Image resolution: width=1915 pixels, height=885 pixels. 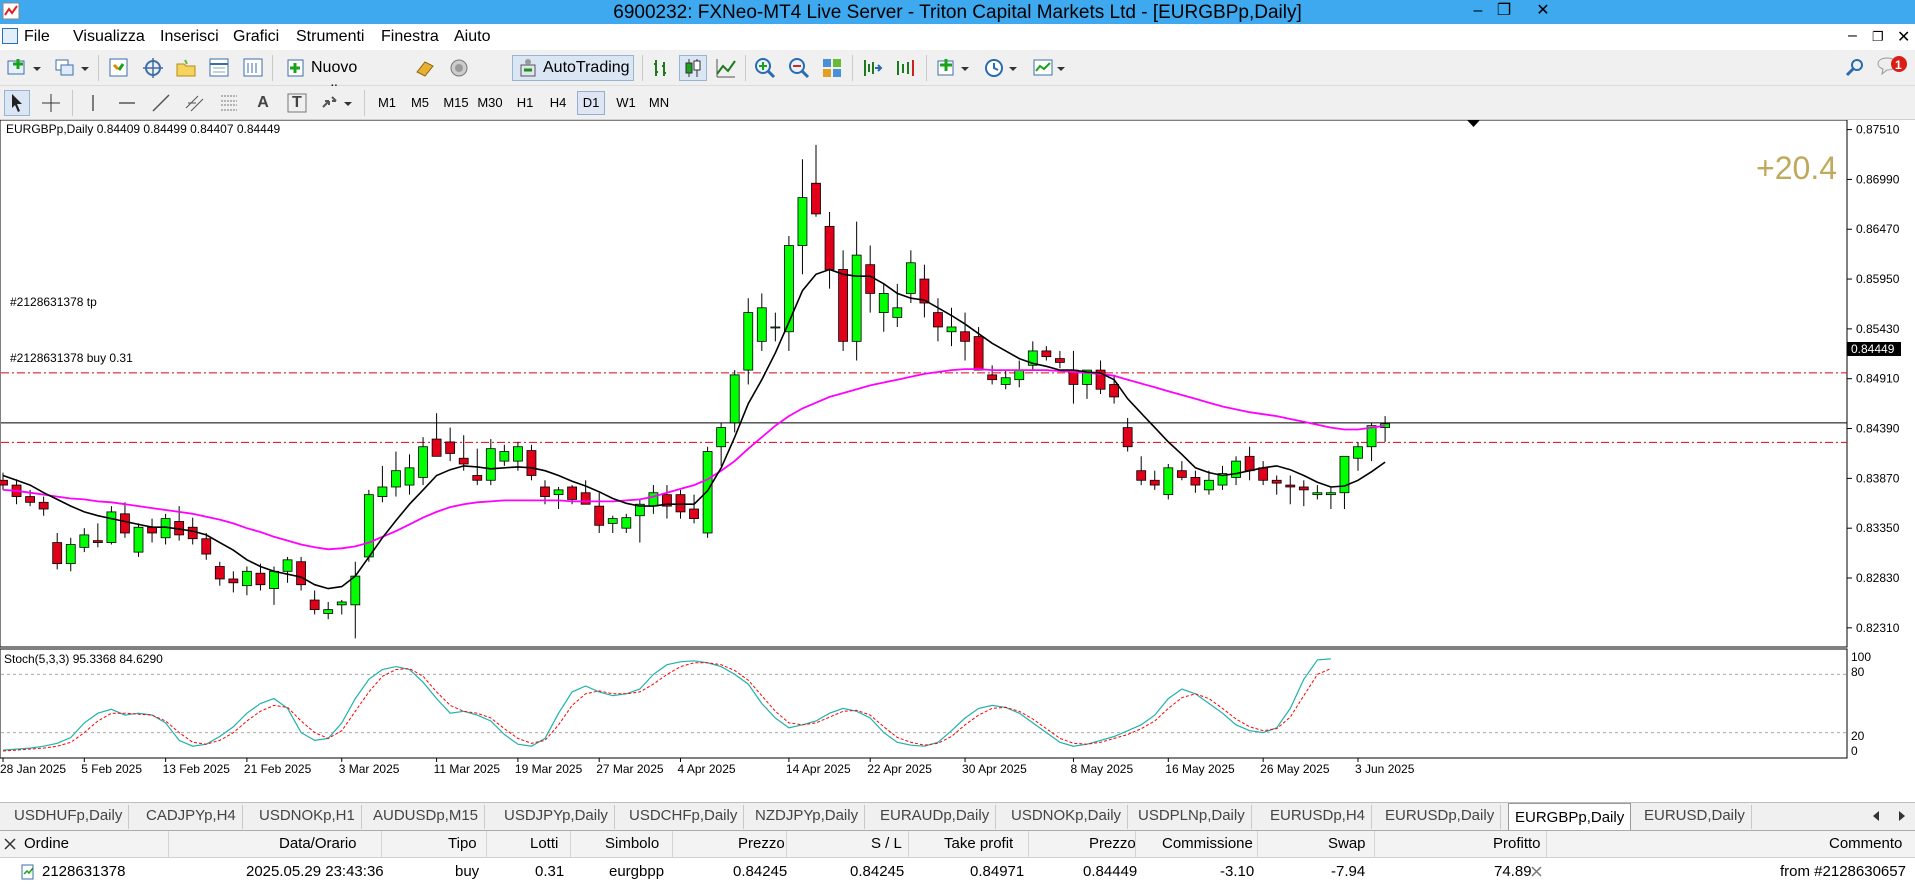 I want to click on cursor-icon, so click(x=17, y=103).